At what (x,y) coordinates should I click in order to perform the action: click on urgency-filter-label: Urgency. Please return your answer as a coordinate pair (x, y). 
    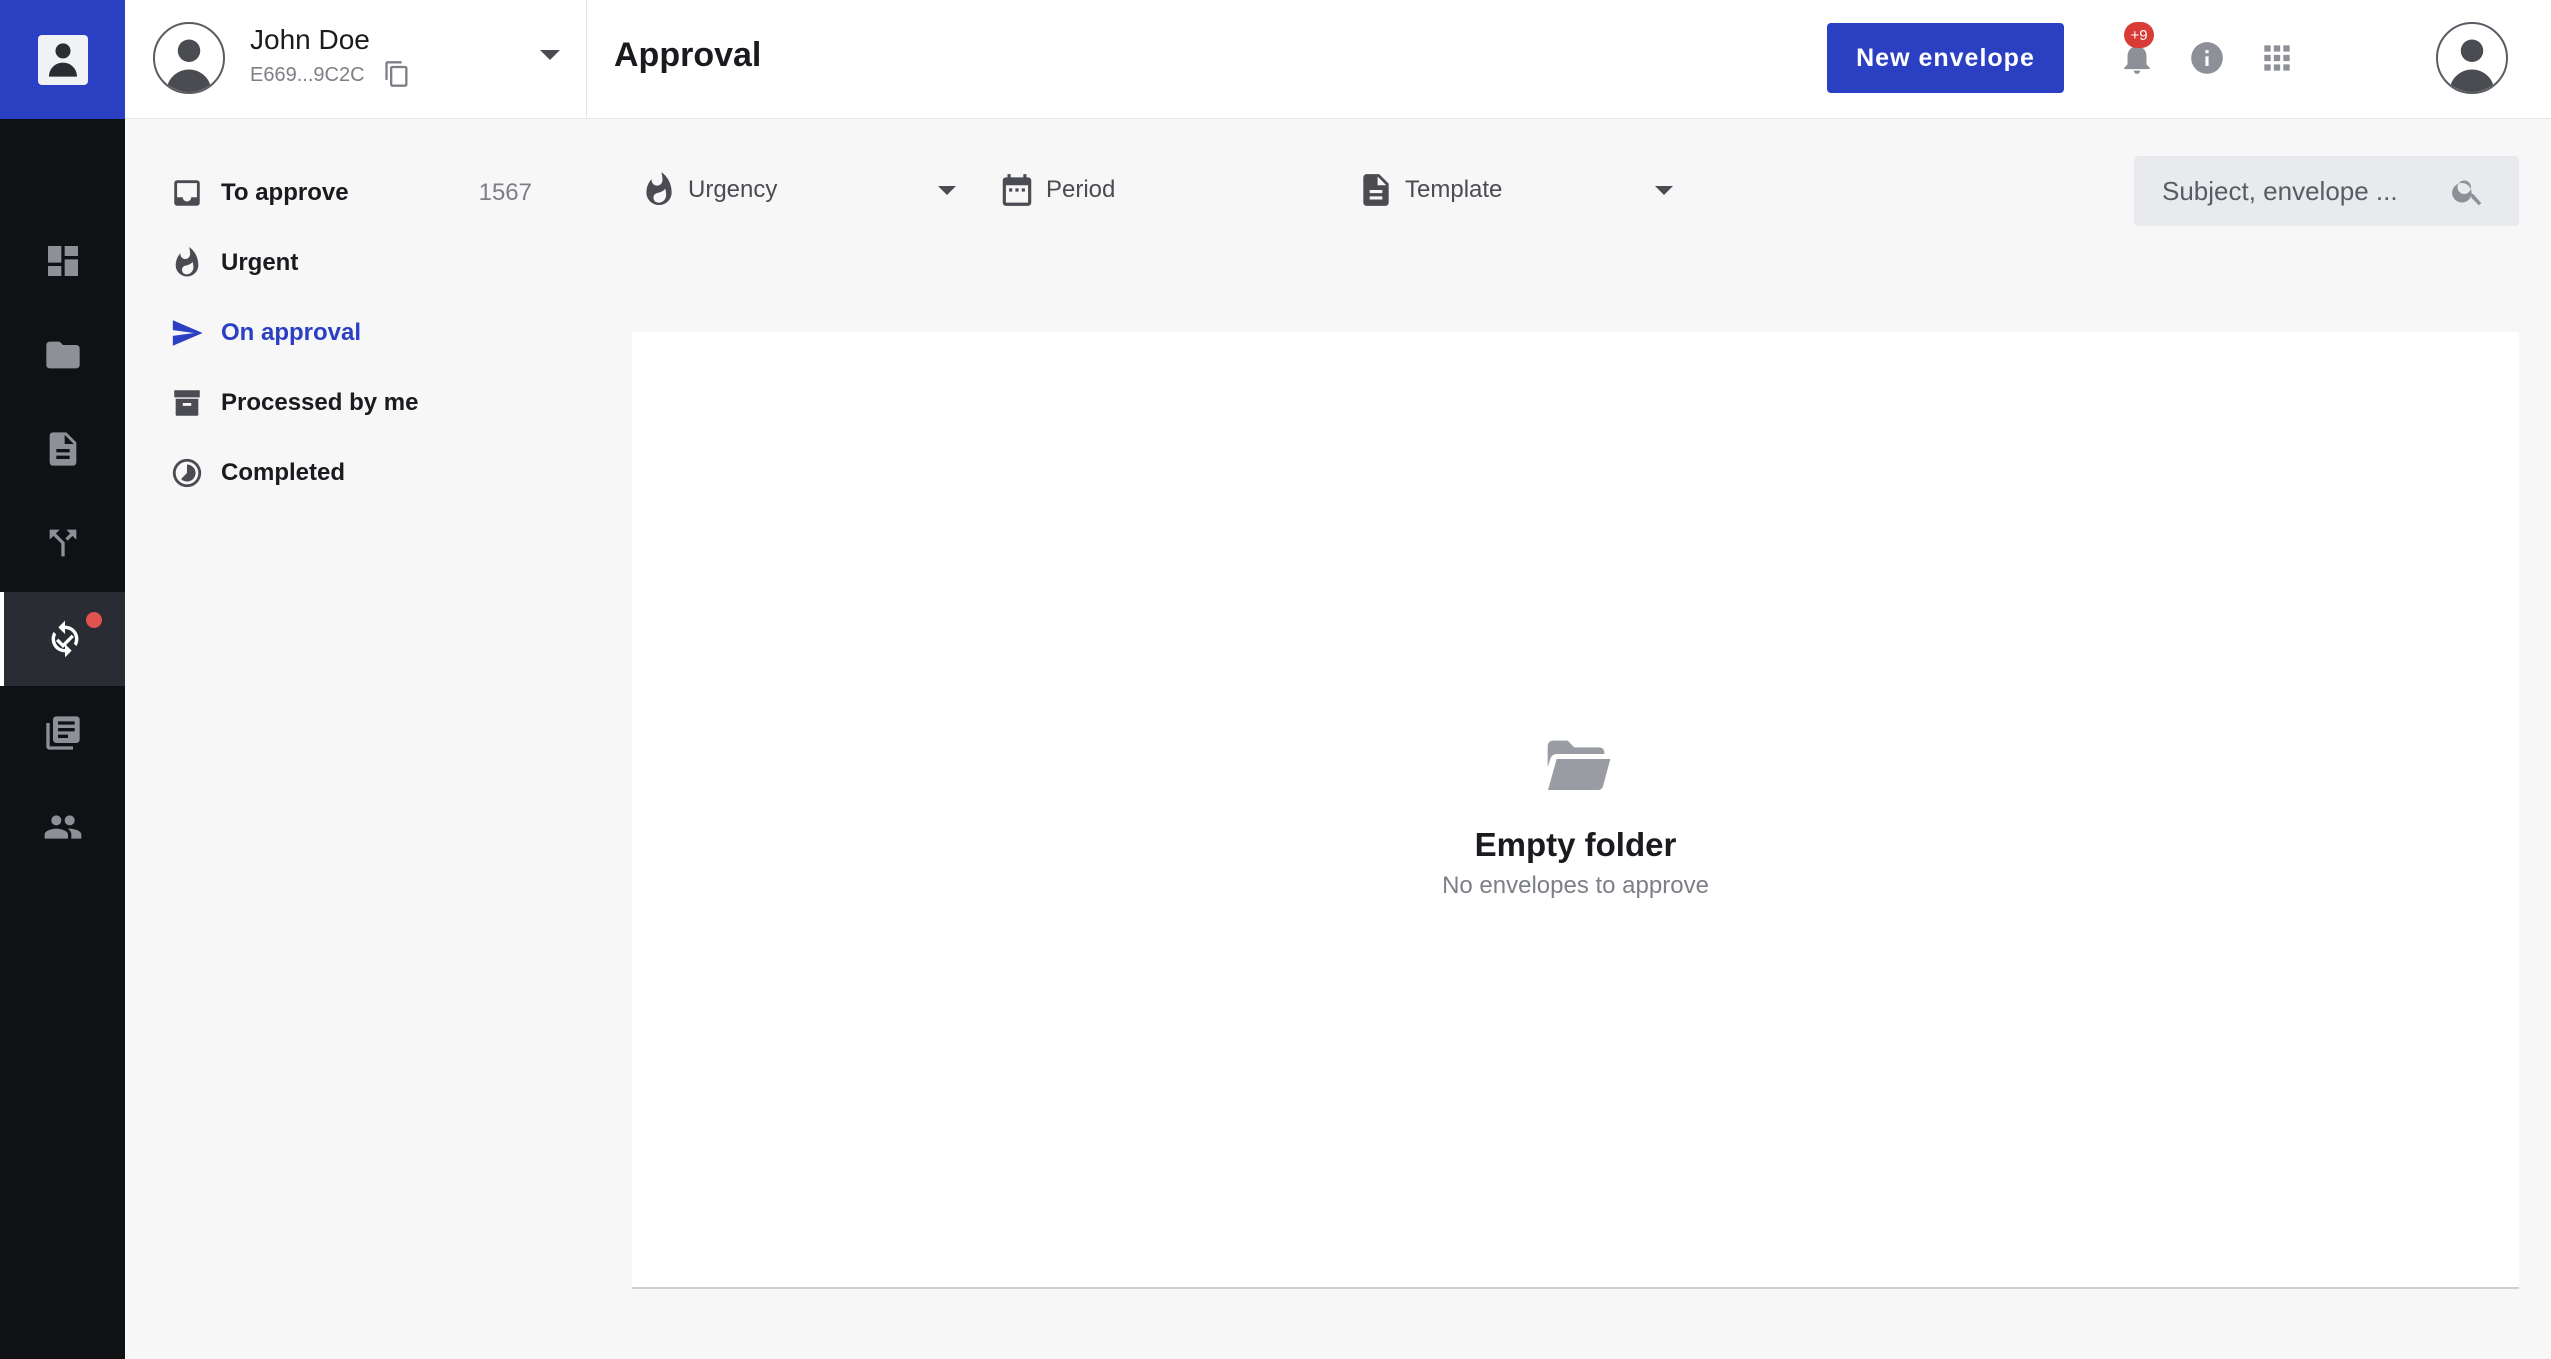
    Looking at the image, I should click on (733, 189).